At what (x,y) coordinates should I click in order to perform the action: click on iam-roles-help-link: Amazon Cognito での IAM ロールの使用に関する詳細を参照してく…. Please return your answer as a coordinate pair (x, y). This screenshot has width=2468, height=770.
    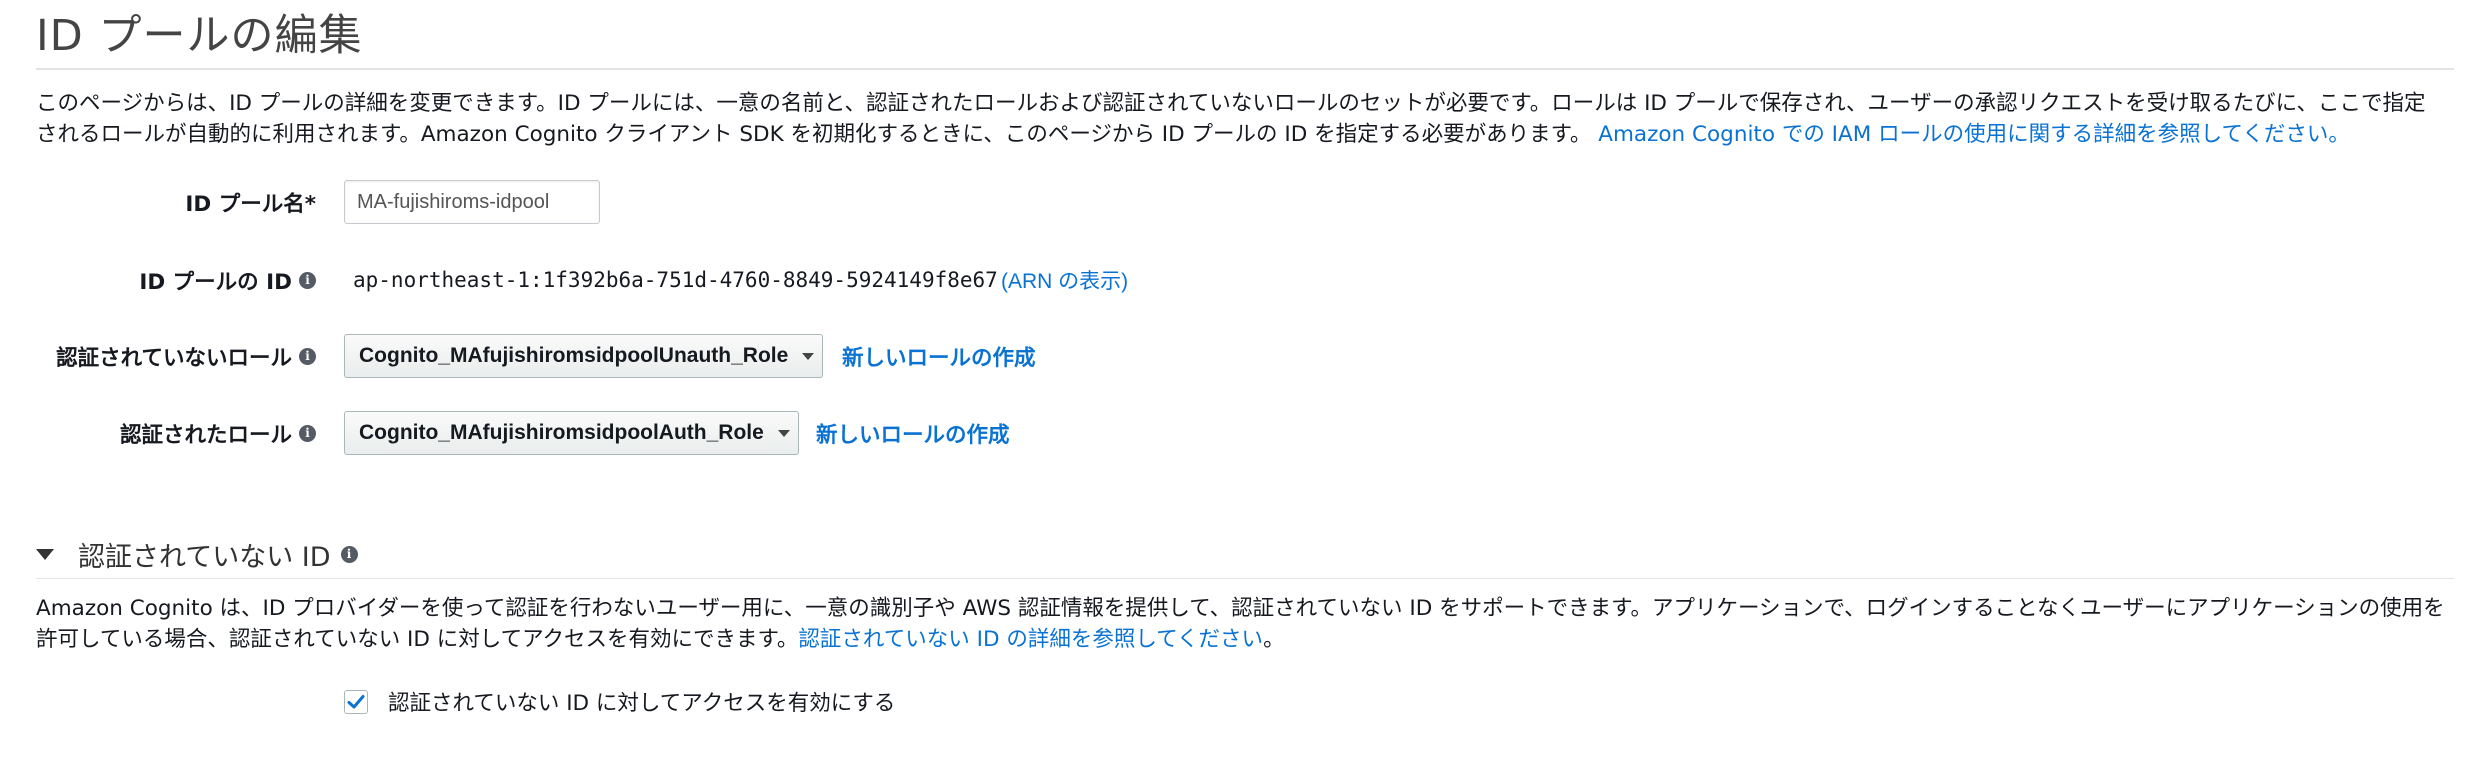
    Looking at the image, I should click on (1974, 134).